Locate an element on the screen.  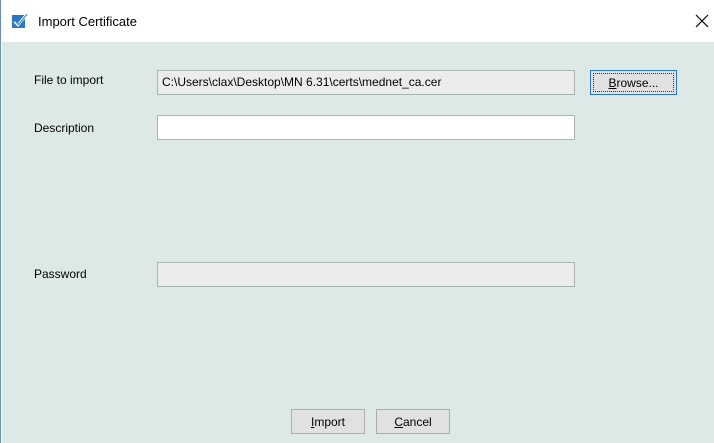
cancel-button: Cancel is located at coordinates (413, 421).